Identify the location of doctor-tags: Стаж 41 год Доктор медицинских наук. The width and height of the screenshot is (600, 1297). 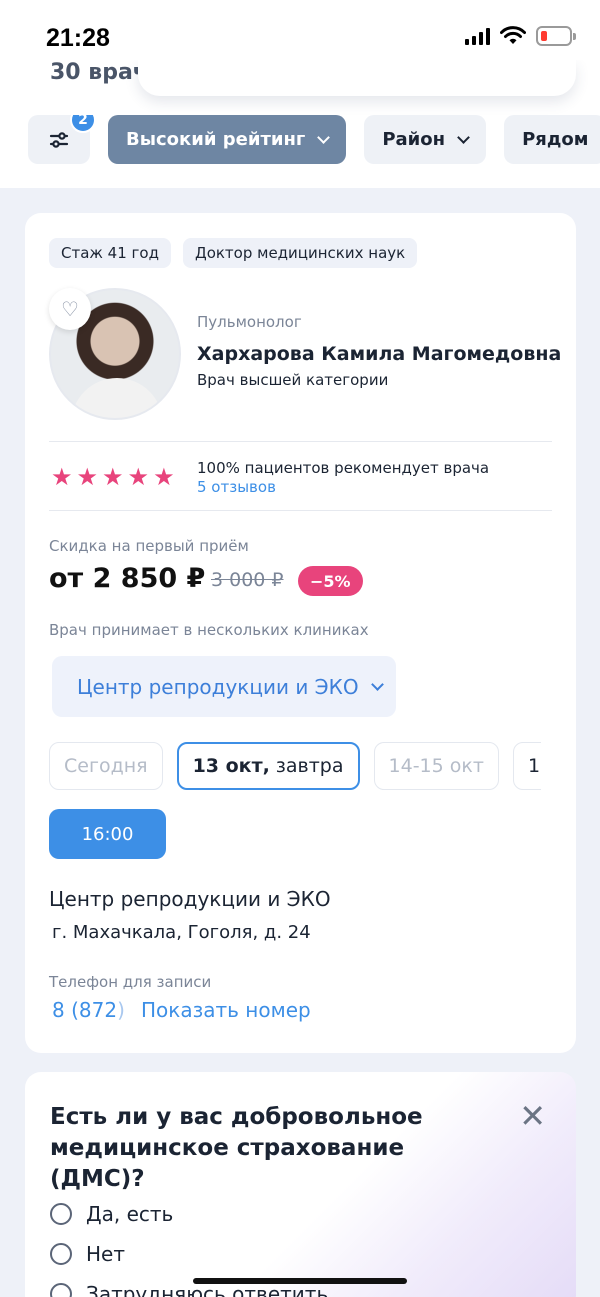
(233, 253).